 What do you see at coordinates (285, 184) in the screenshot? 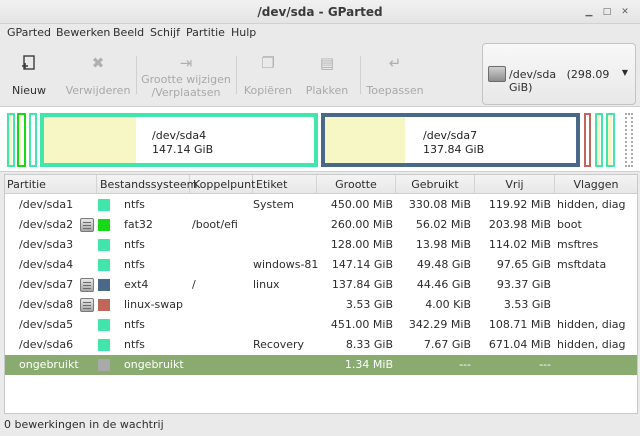
I see `column-label: Etiket` at bounding box center [285, 184].